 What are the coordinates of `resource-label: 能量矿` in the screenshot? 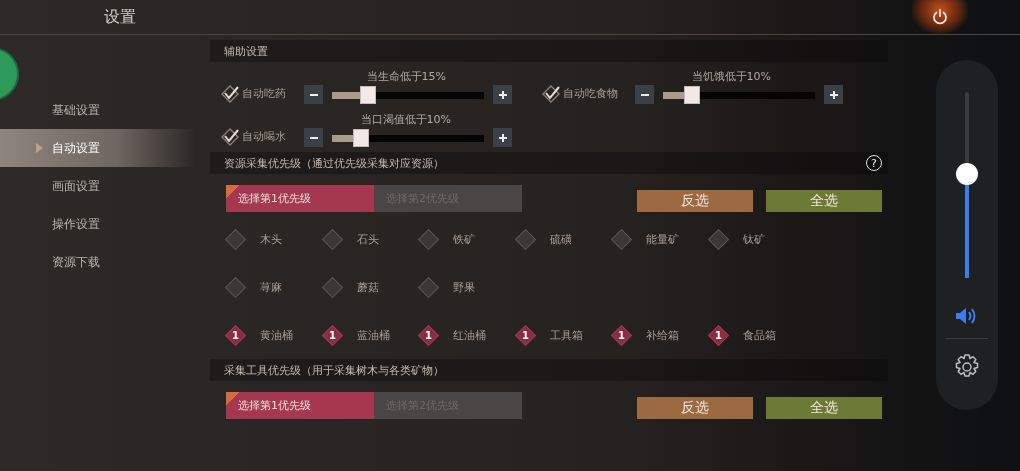 It's located at (662, 239).